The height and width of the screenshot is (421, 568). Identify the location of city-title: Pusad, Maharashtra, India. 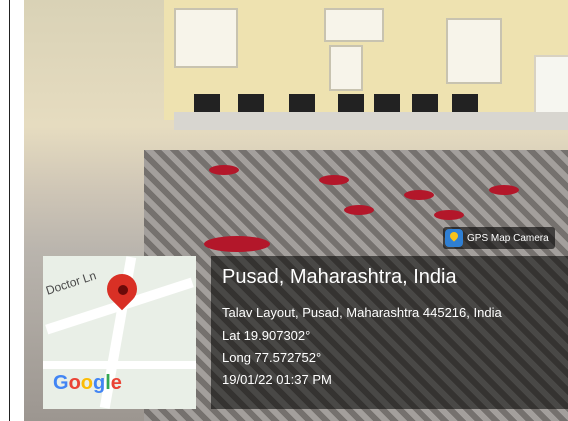
(339, 277).